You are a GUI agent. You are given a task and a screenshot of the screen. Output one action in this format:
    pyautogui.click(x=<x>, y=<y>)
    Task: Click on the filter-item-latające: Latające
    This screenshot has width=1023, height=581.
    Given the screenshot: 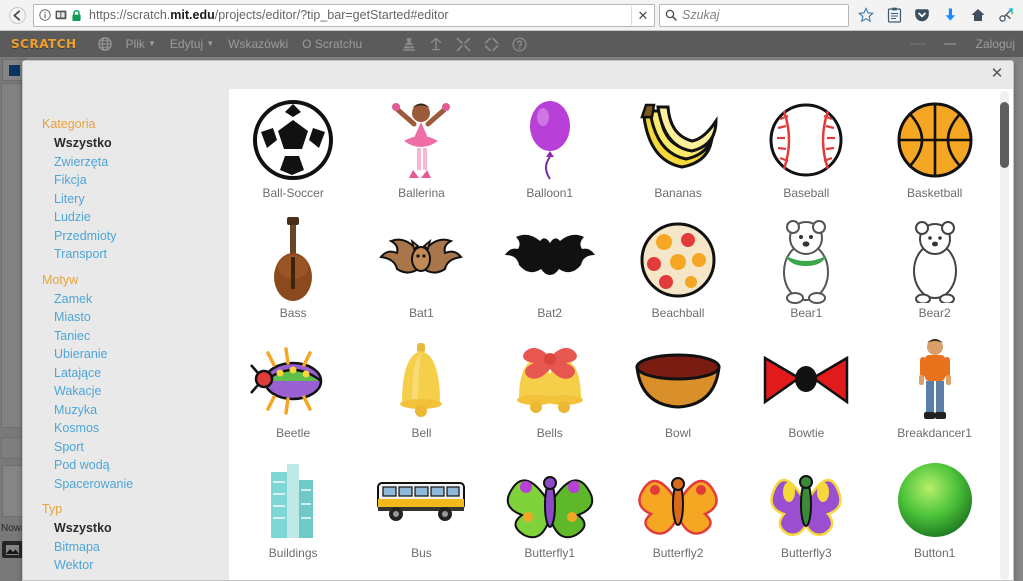 What is the action you would take?
    pyautogui.click(x=126, y=373)
    